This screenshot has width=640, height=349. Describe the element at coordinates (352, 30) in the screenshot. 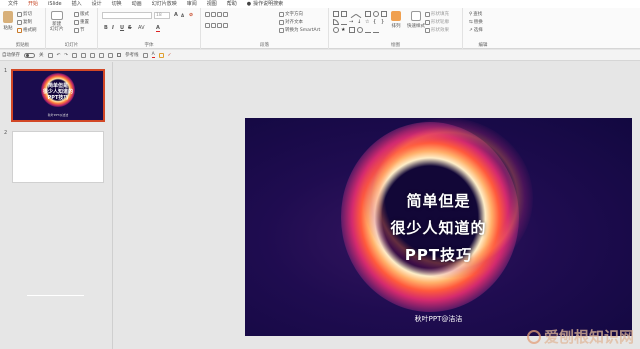

I see `shape-rect4` at that location.